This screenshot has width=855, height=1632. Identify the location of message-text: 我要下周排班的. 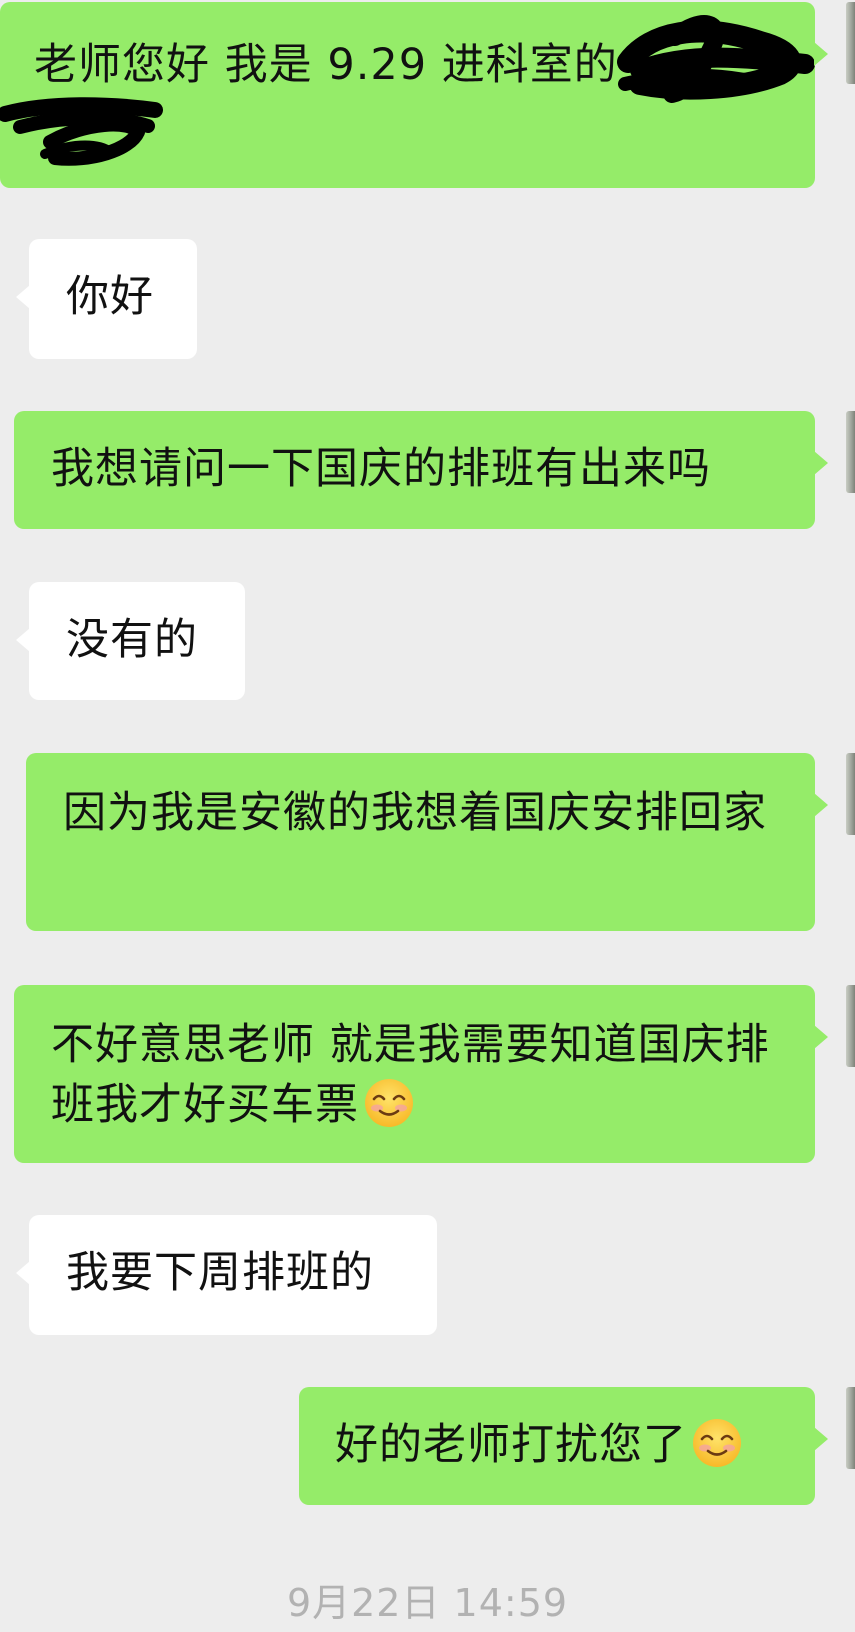
(220, 1273).